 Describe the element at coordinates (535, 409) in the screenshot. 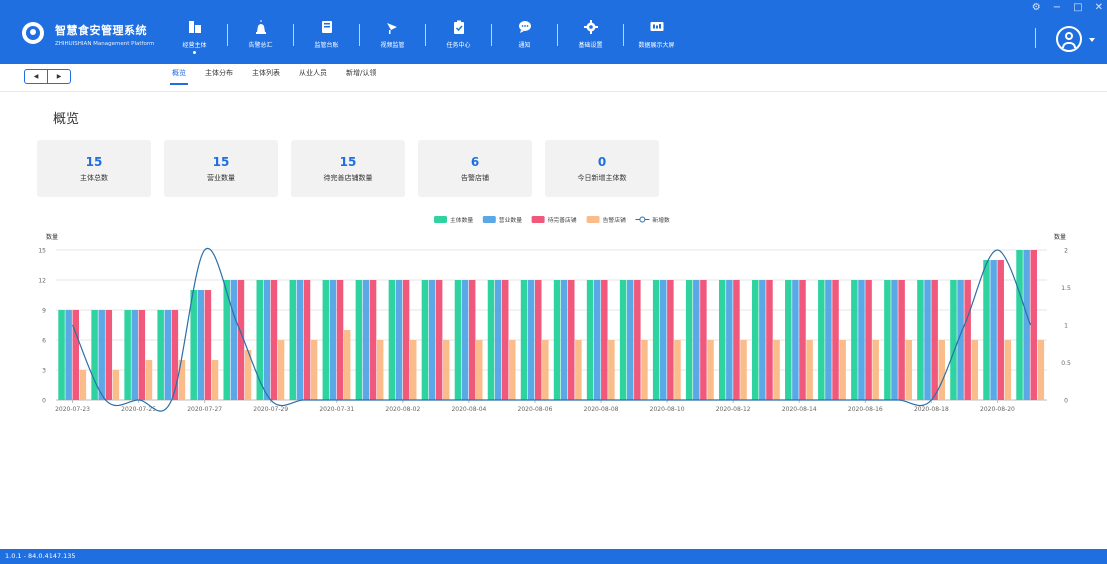

I see `x-tick-label: 2020-08-06` at that location.